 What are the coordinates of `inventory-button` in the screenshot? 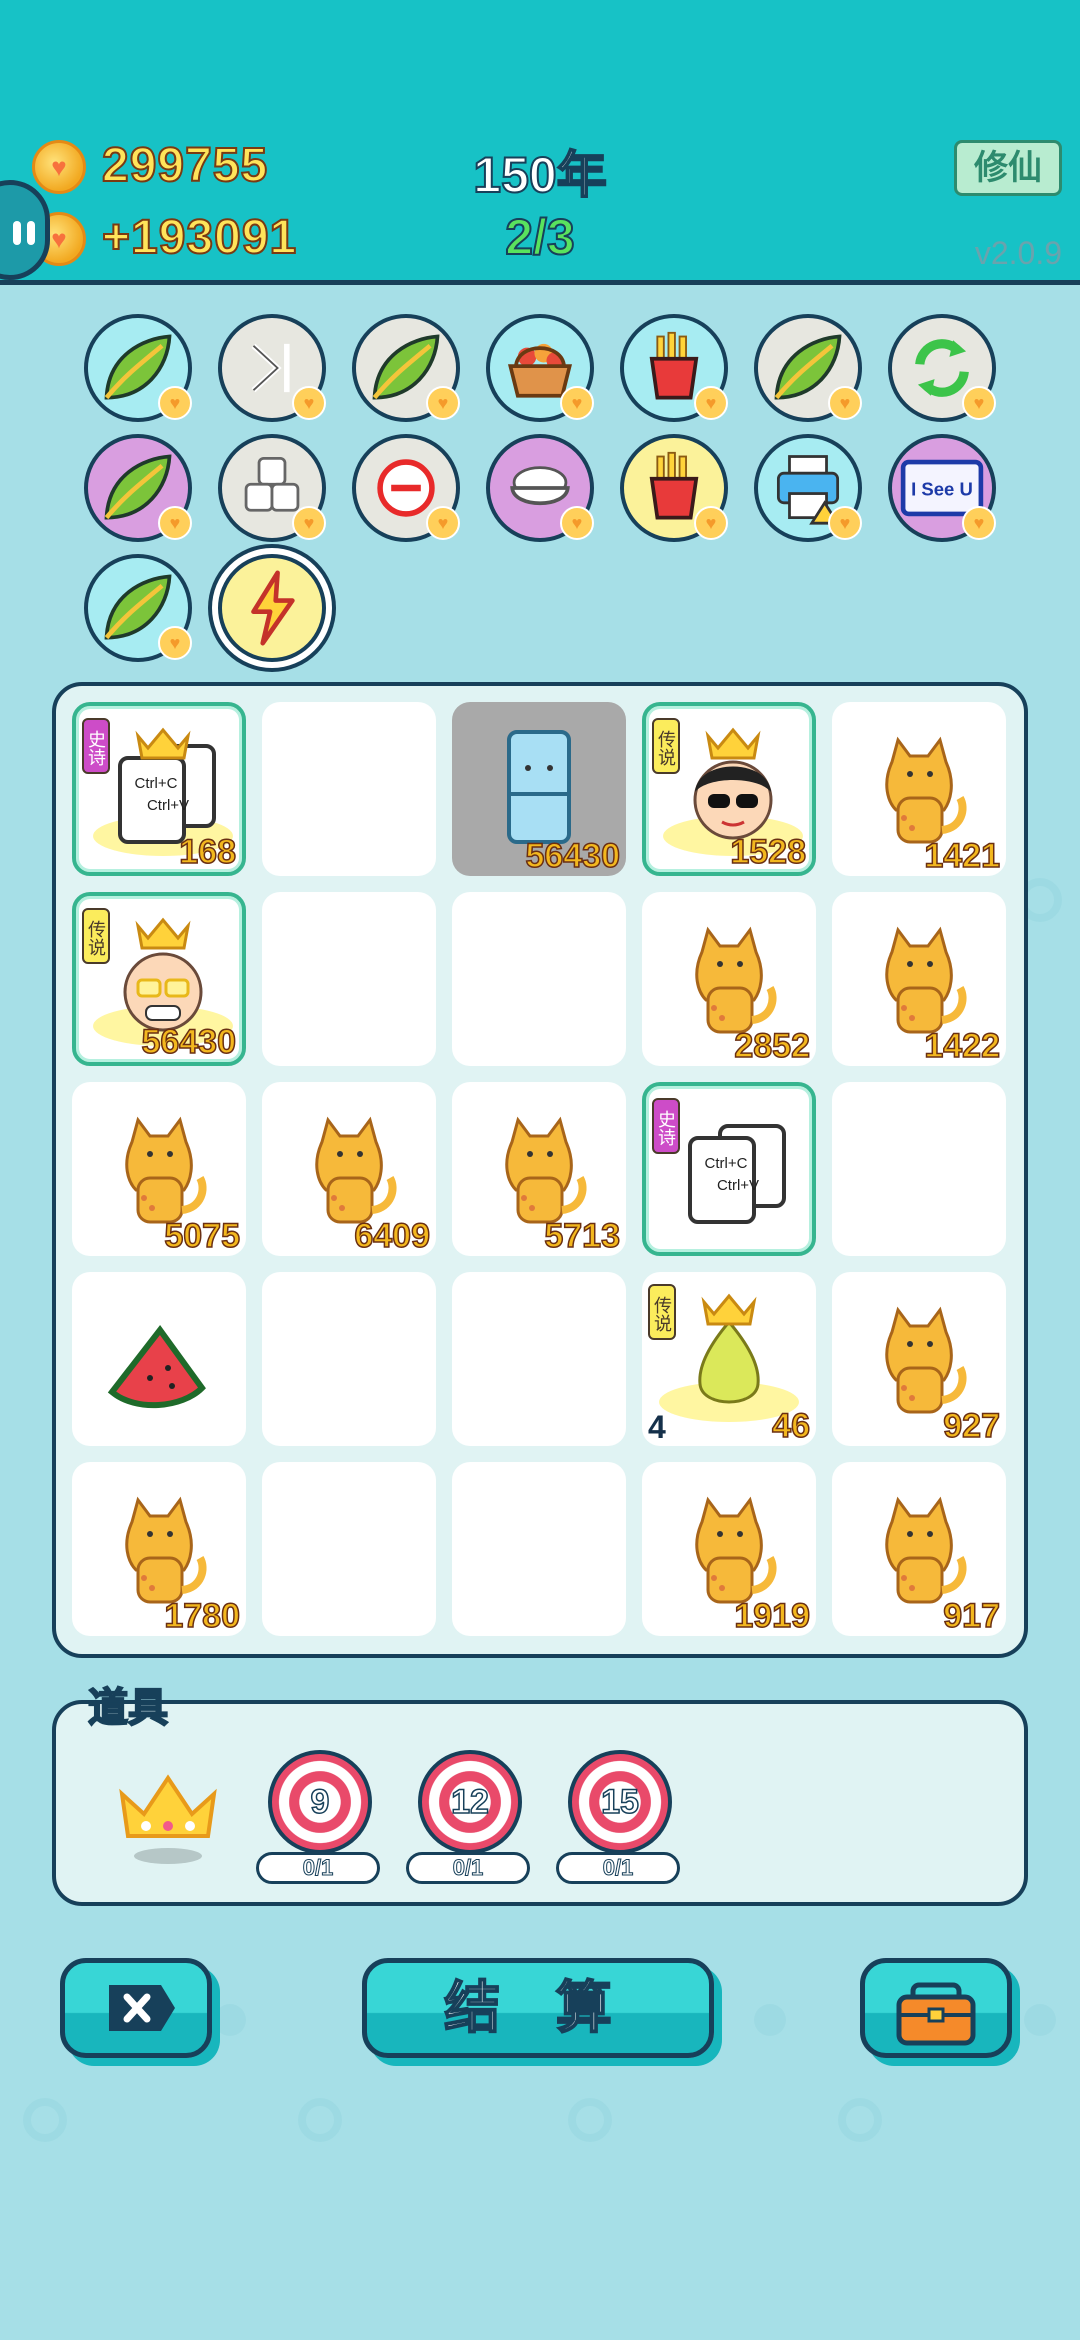 It's located at (936, 2008).